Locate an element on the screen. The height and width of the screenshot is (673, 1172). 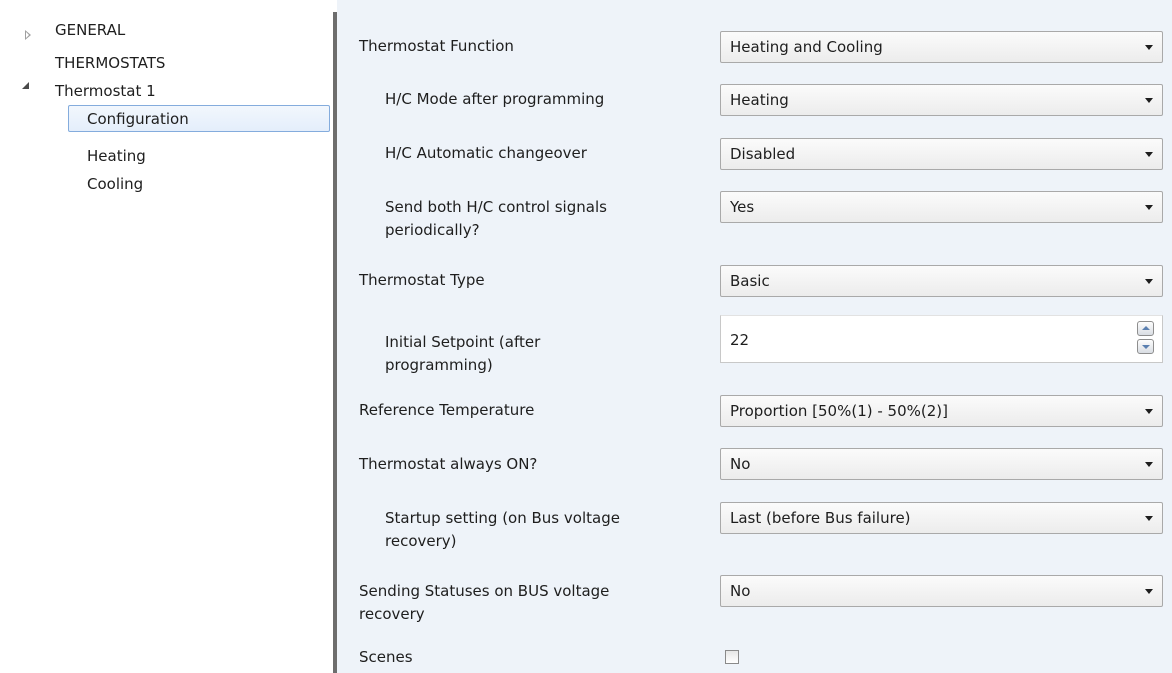
tree-item-heating: Heating is located at coordinates (116, 156).